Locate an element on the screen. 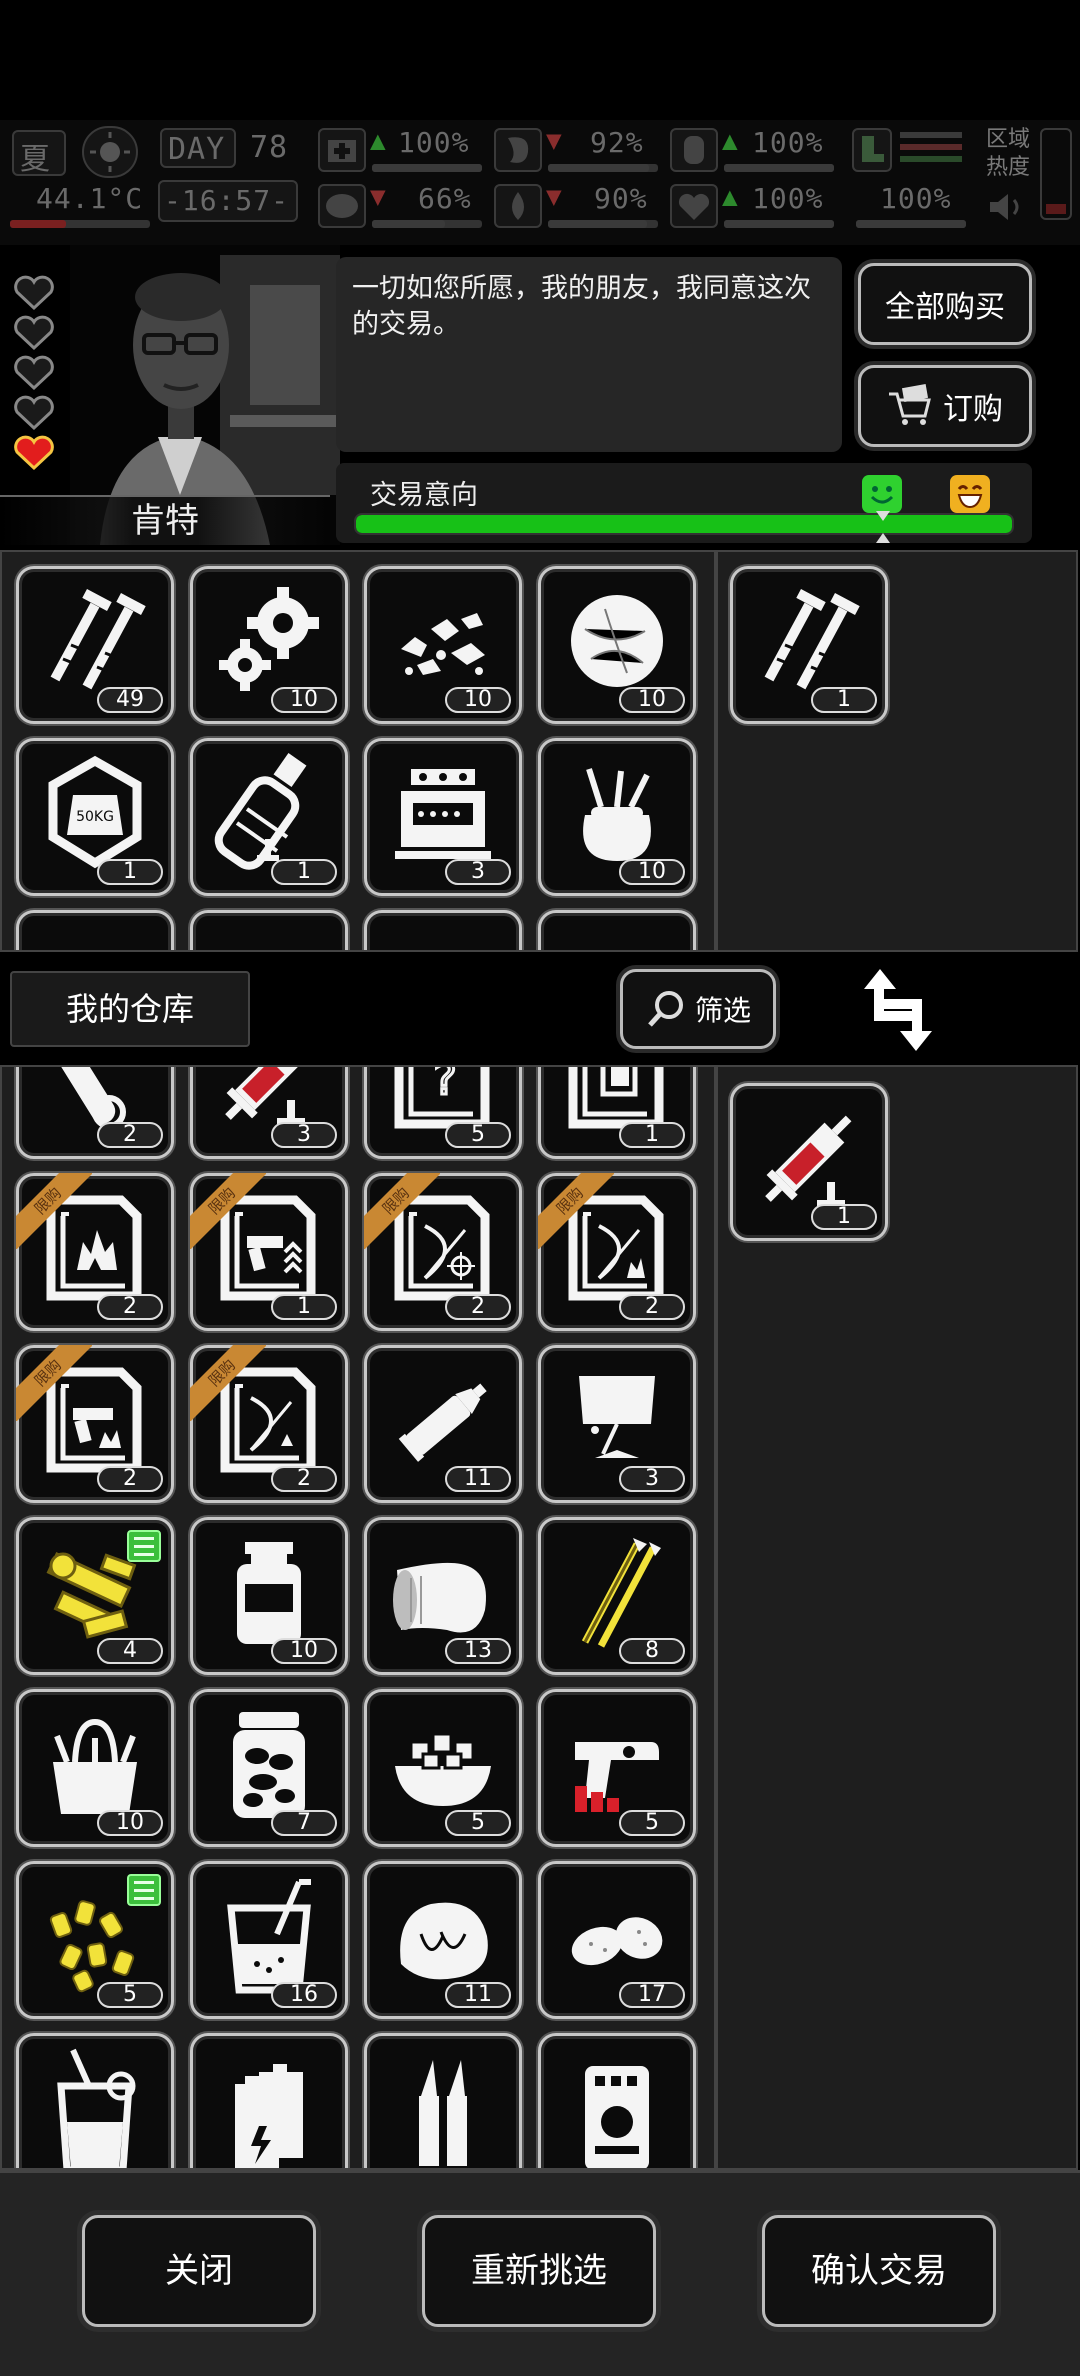  lamp-icon is located at coordinates (617, 1417).